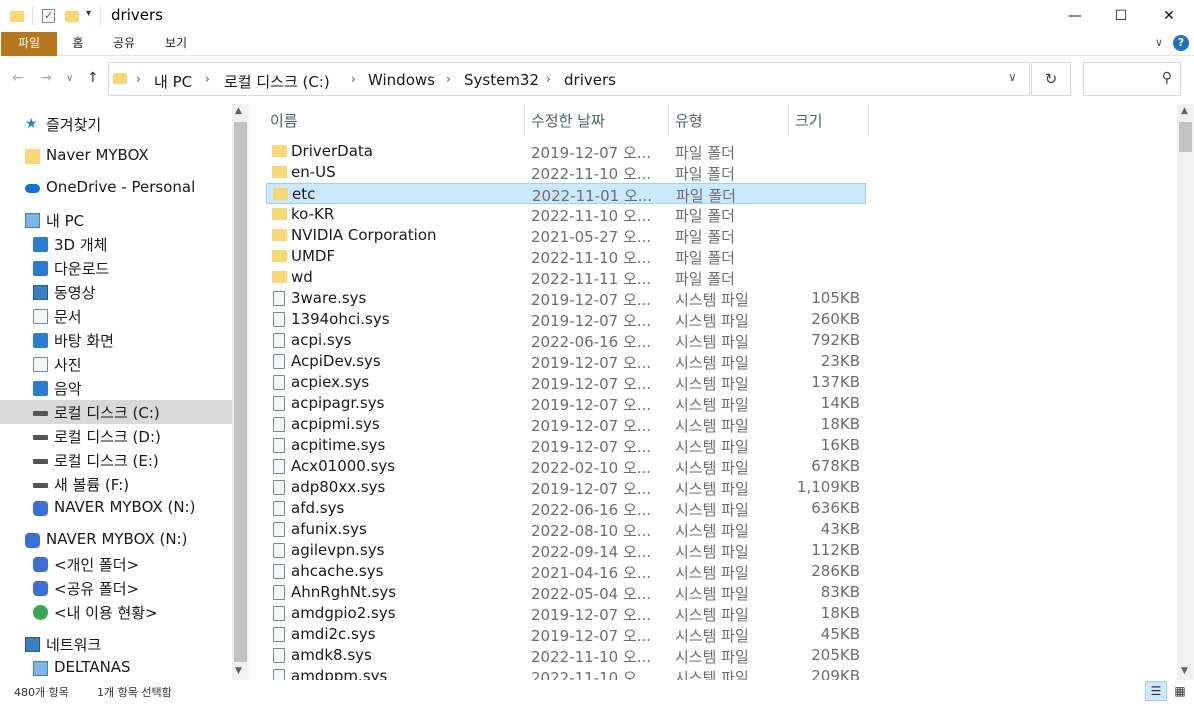 The image size is (1194, 704). I want to click on details-view-icon: ☰, so click(1156, 691).